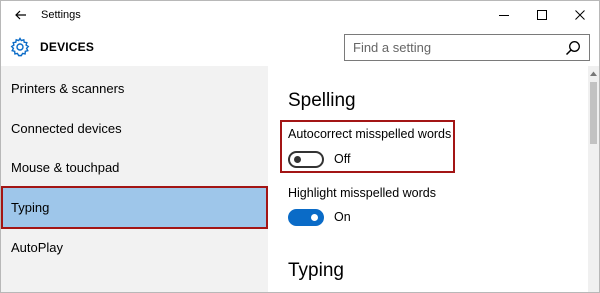  What do you see at coordinates (30, 207) in the screenshot?
I see `sidebar-item-label: Typing` at bounding box center [30, 207].